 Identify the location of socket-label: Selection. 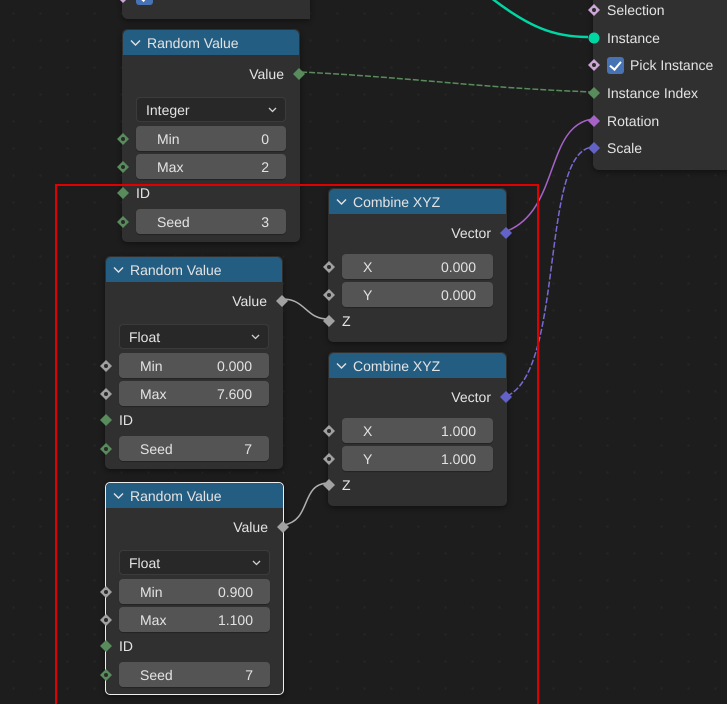
(636, 10).